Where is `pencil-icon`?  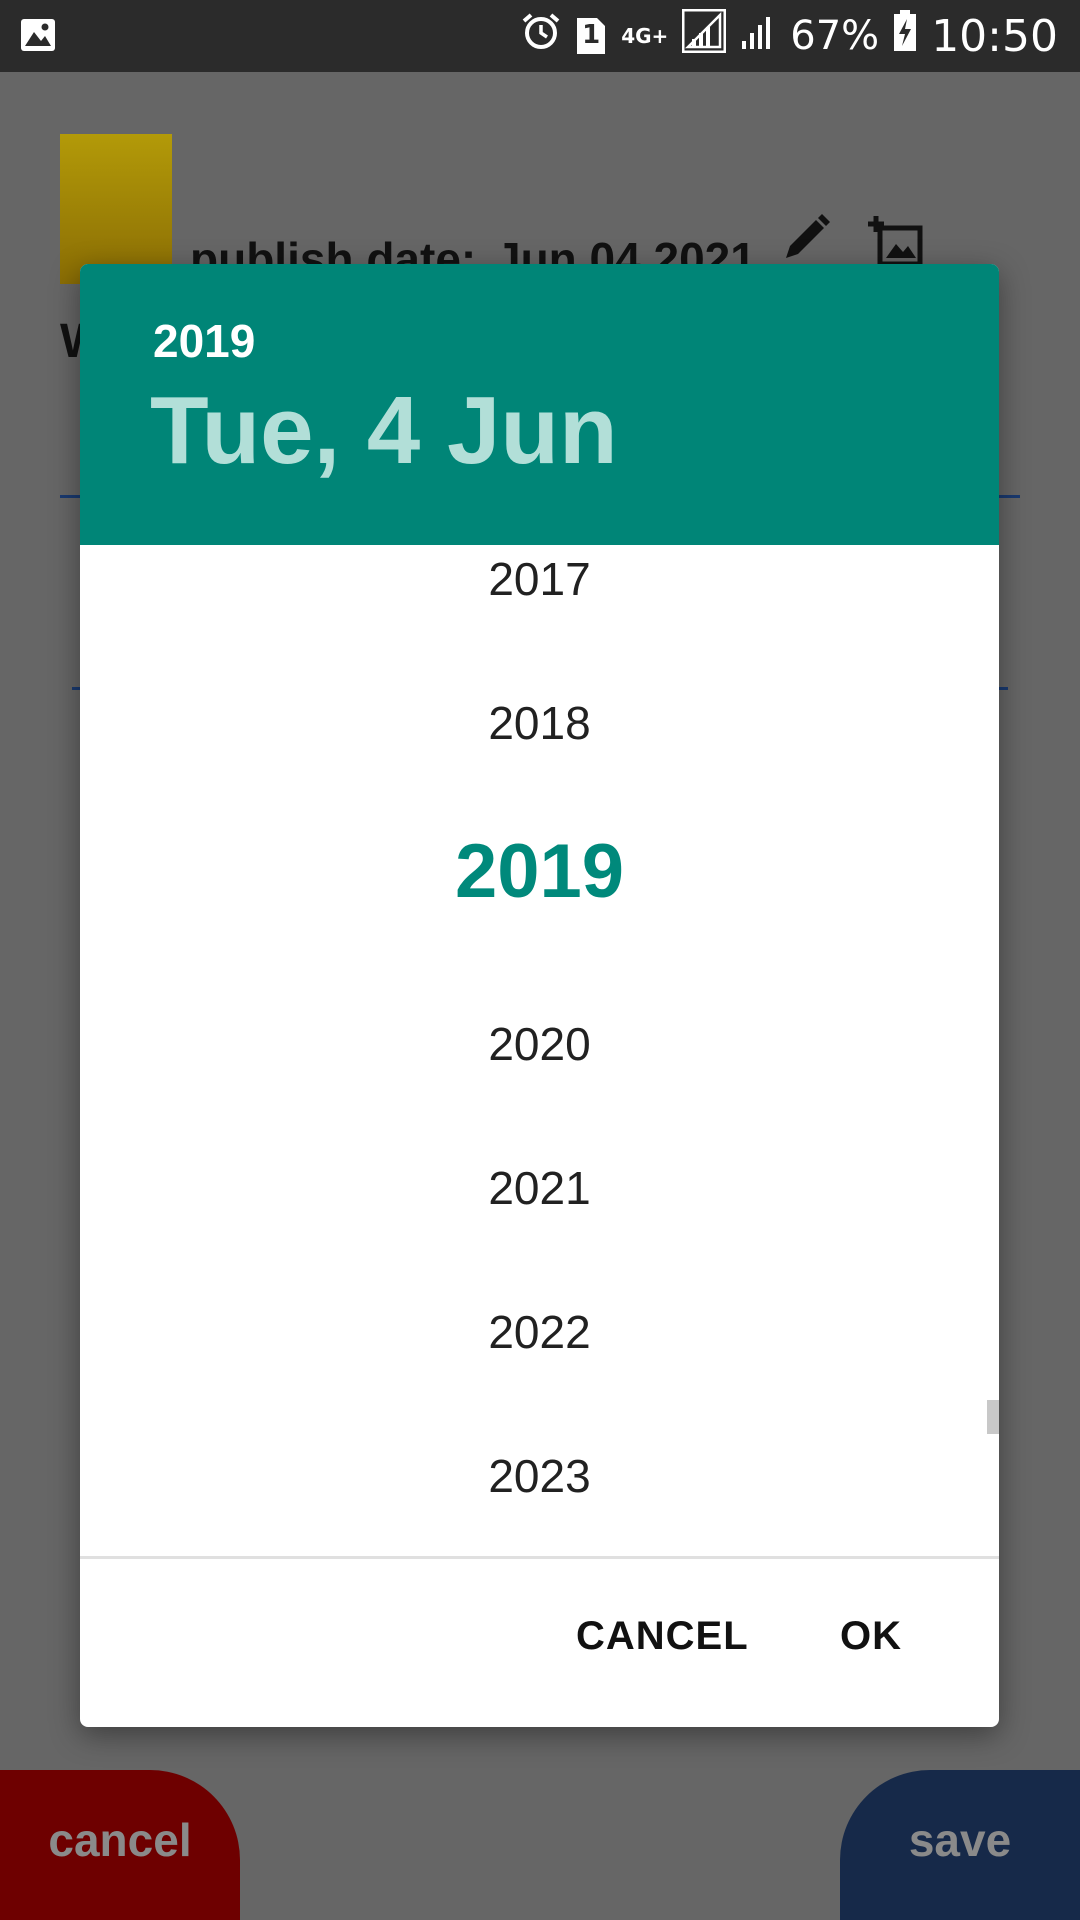 pencil-icon is located at coordinates (806, 240).